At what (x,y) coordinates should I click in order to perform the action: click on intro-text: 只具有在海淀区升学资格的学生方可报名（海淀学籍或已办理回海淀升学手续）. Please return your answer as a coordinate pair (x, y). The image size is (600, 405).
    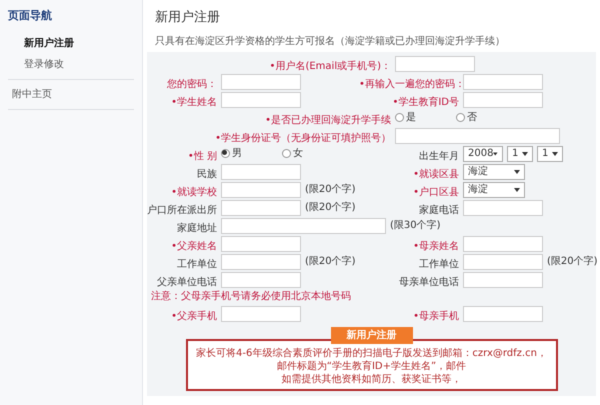
    Looking at the image, I should click on (330, 41).